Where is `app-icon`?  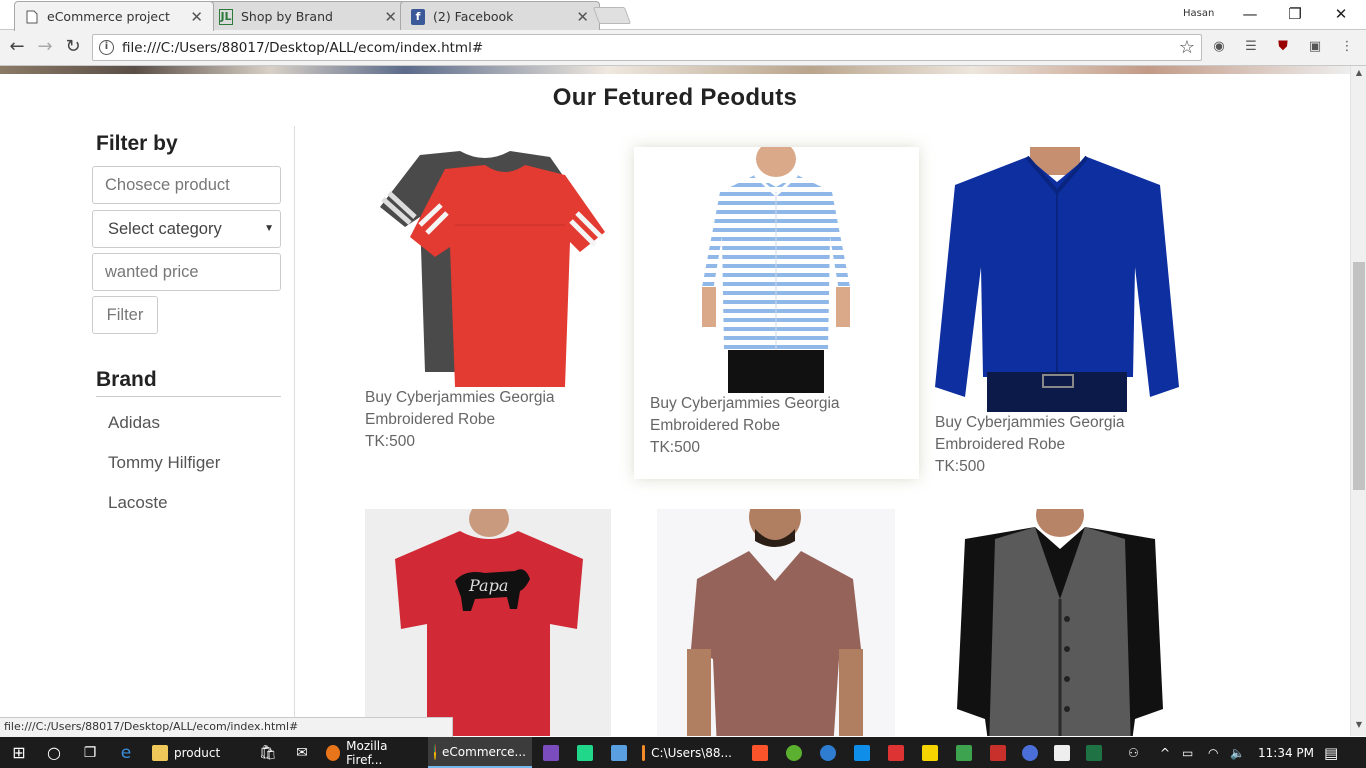
app-icon is located at coordinates (896, 752).